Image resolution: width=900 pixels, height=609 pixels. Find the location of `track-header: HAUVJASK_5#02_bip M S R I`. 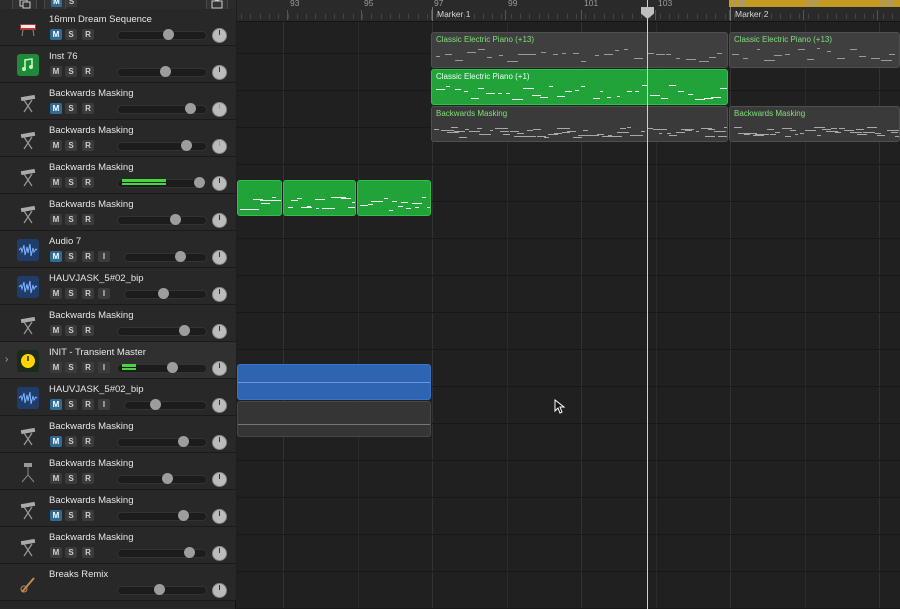

track-header: HAUVJASK_5#02_bip M S R I is located at coordinates (118, 397).